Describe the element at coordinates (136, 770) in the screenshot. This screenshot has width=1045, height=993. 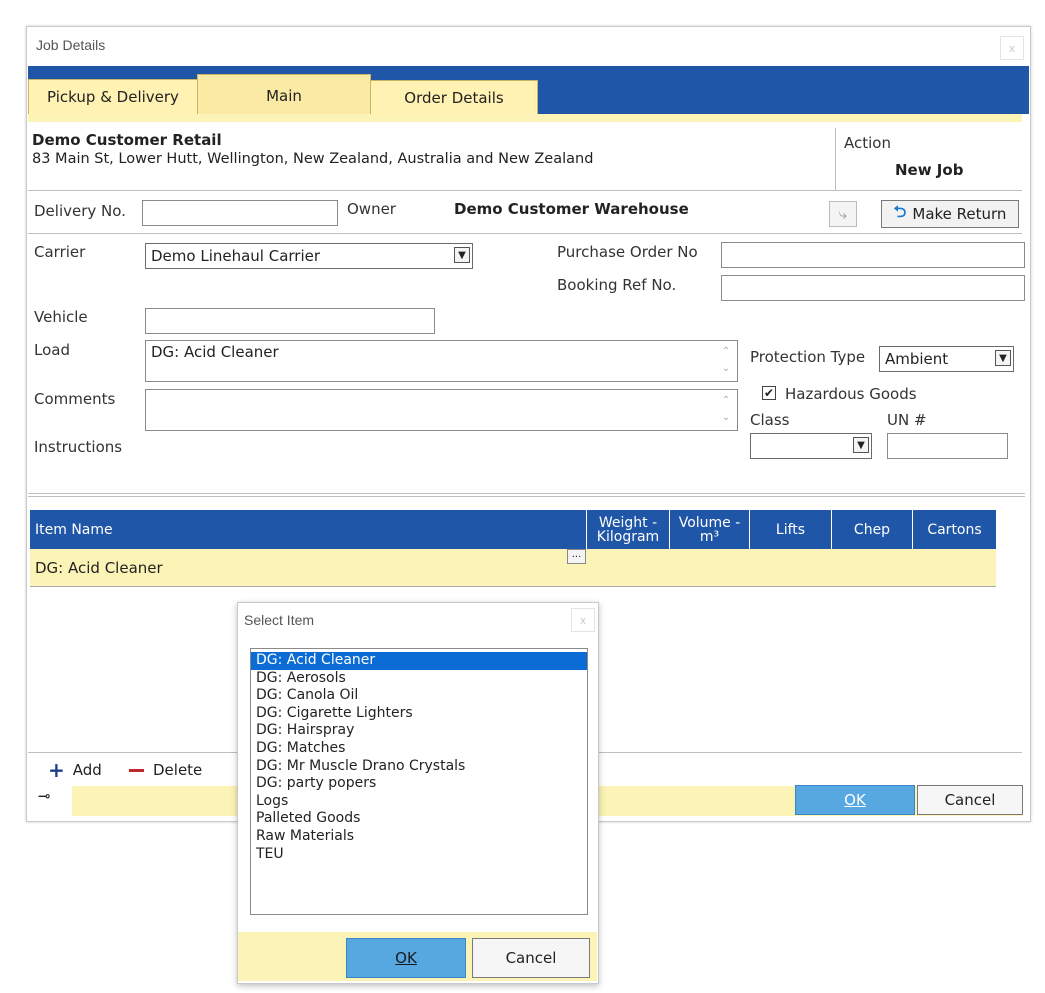
I see `minus-icon` at that location.